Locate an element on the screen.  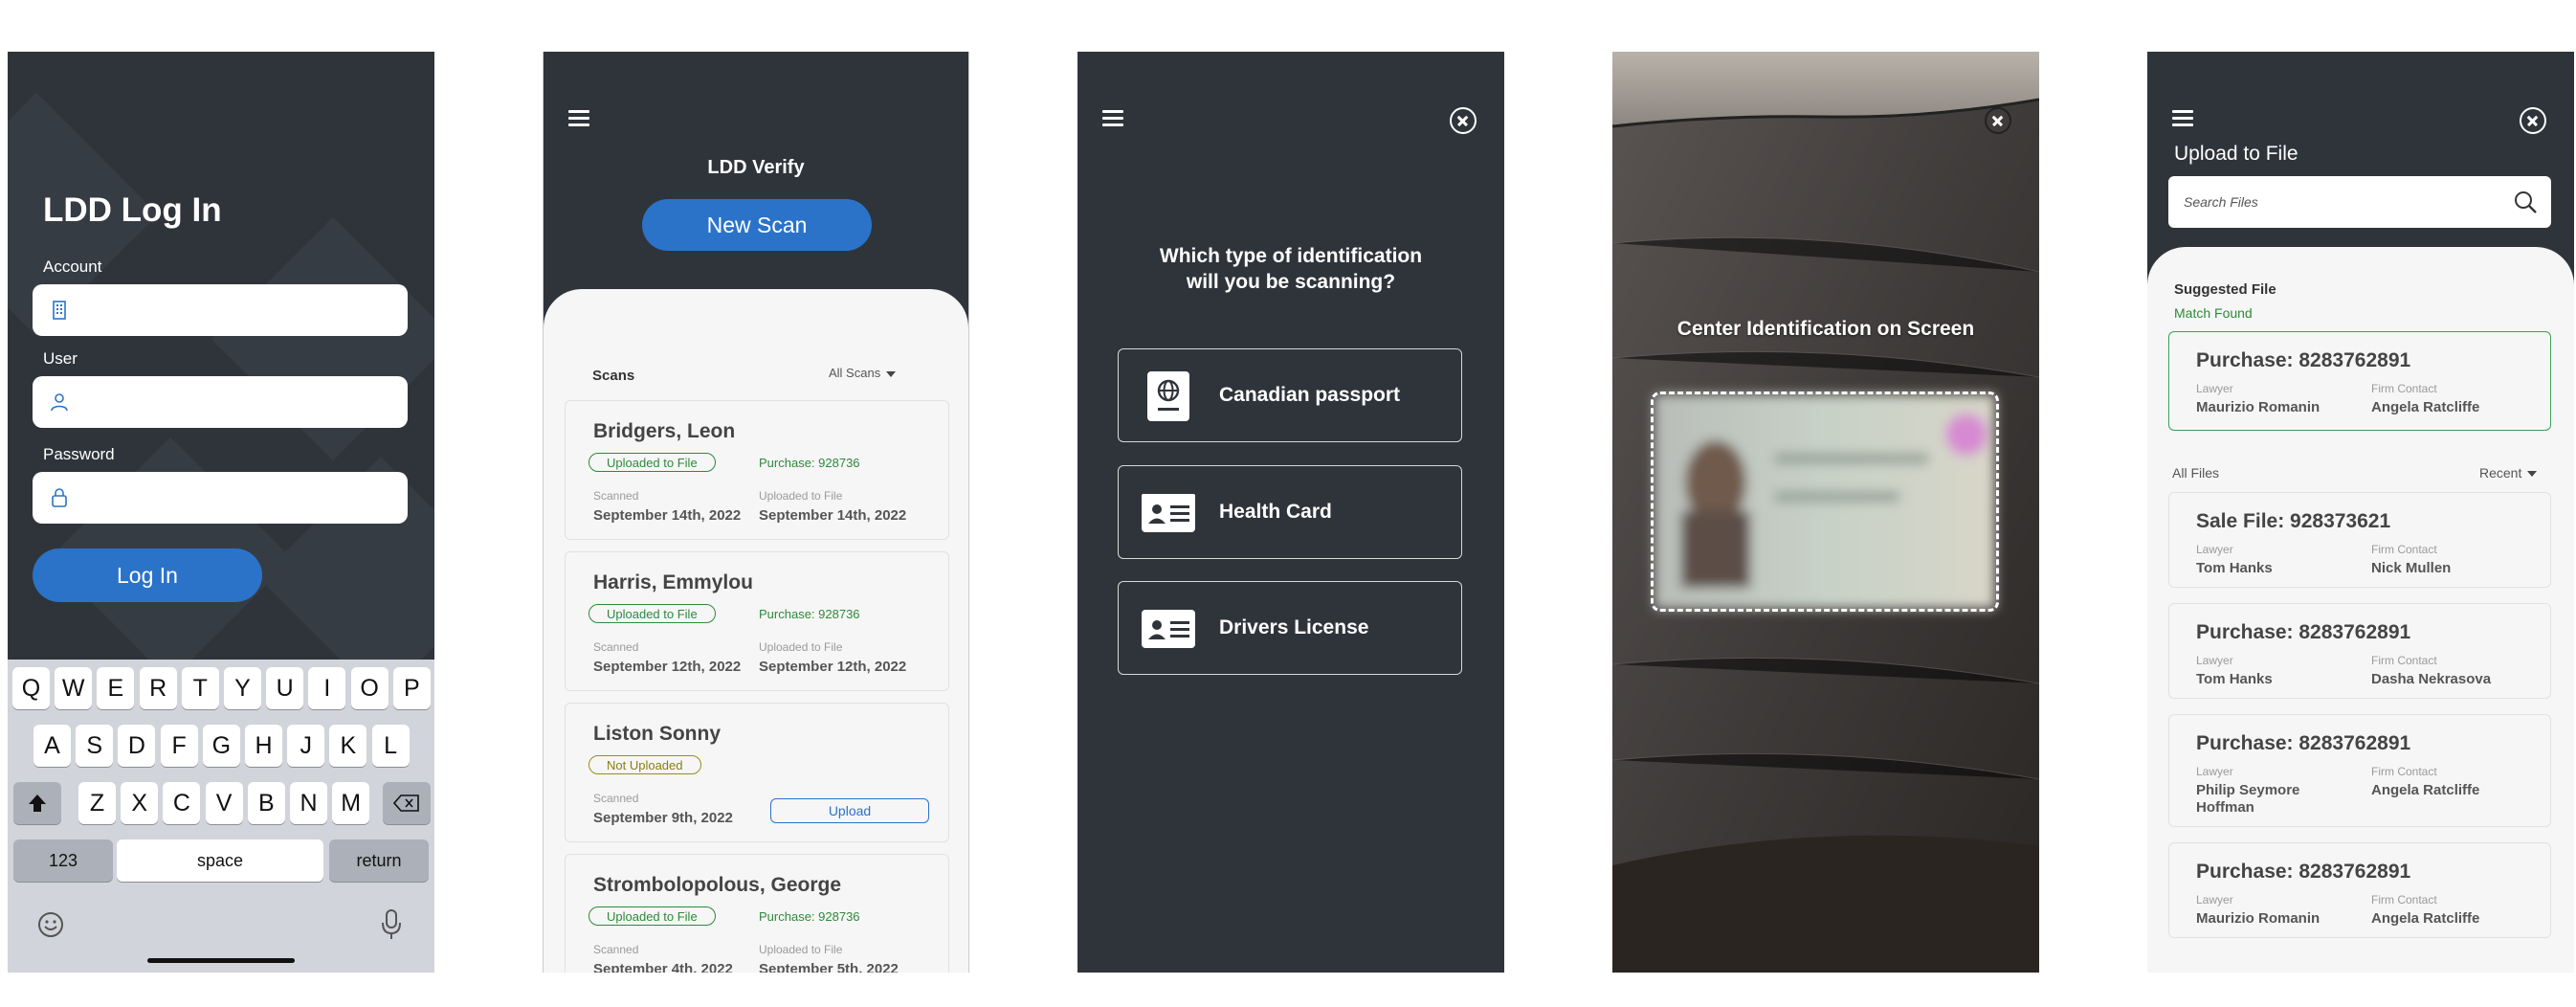
login-button: Log In is located at coordinates (147, 575).